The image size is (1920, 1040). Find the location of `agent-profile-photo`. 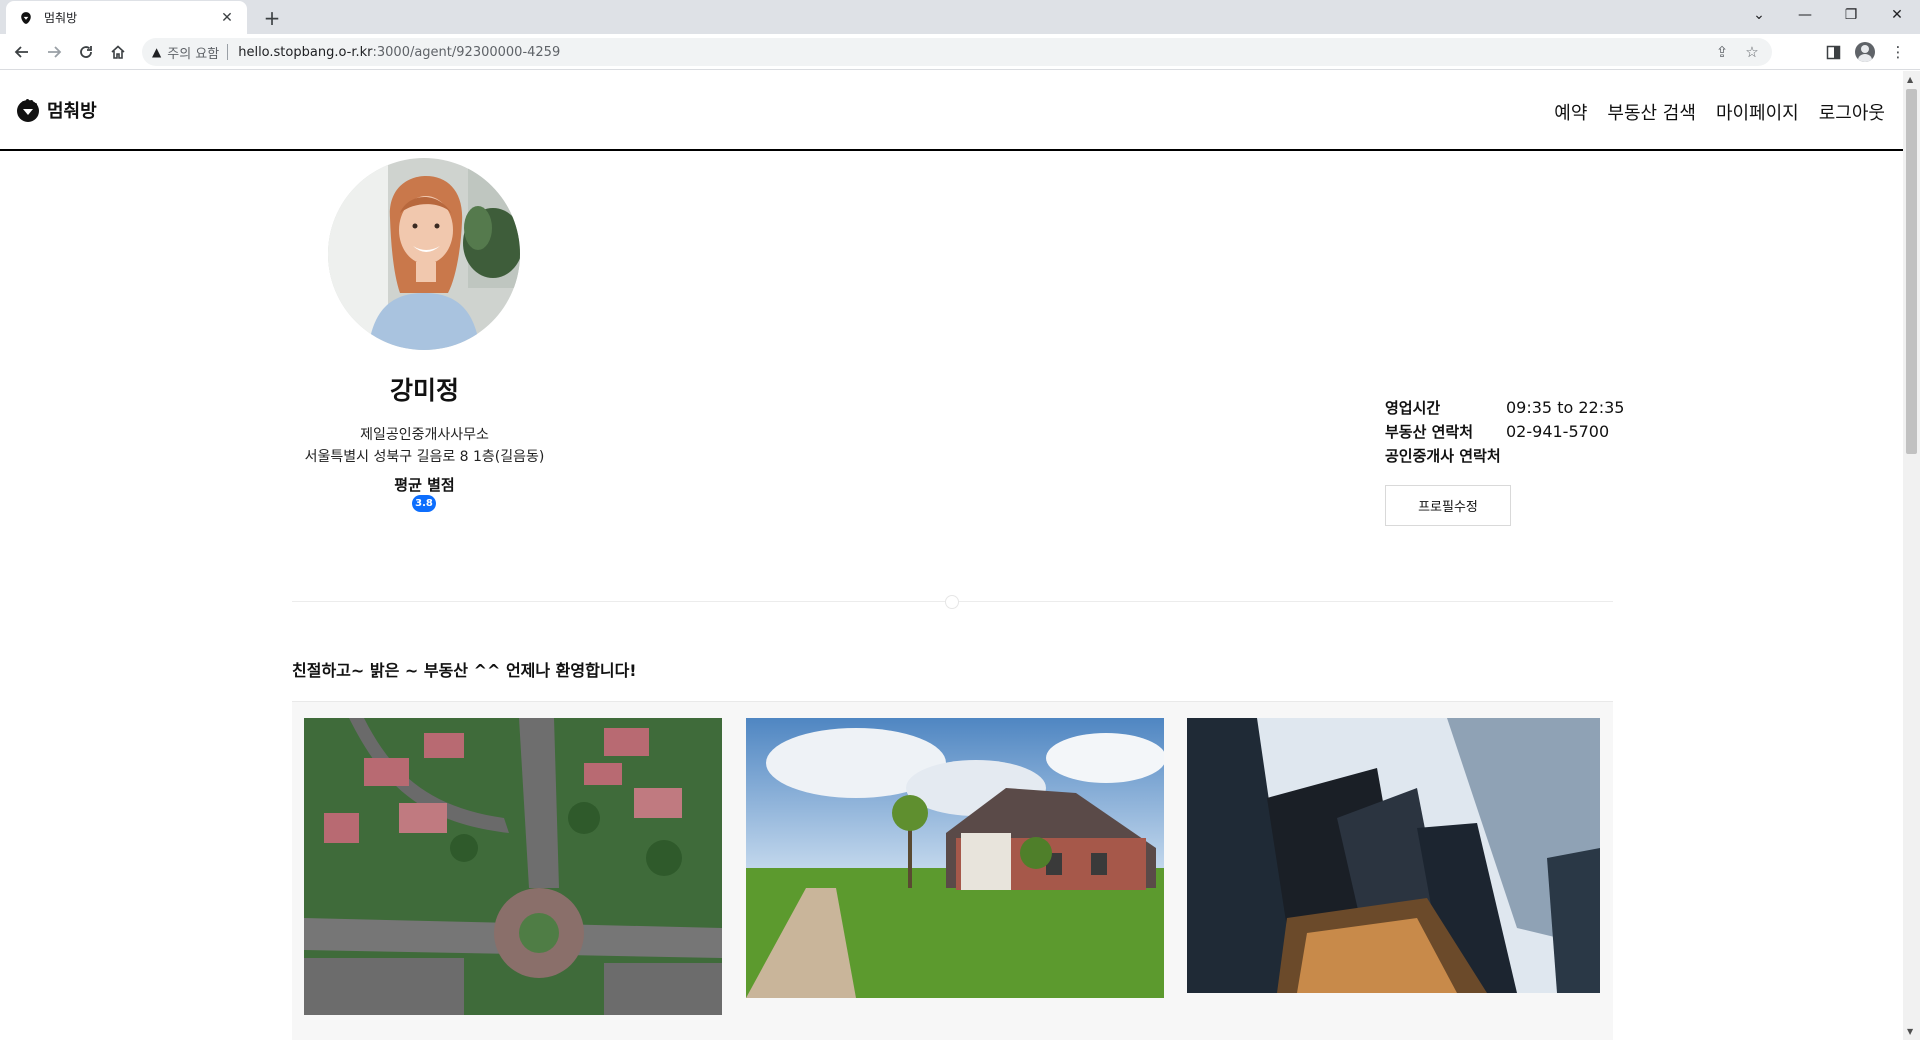

agent-profile-photo is located at coordinates (424, 254).